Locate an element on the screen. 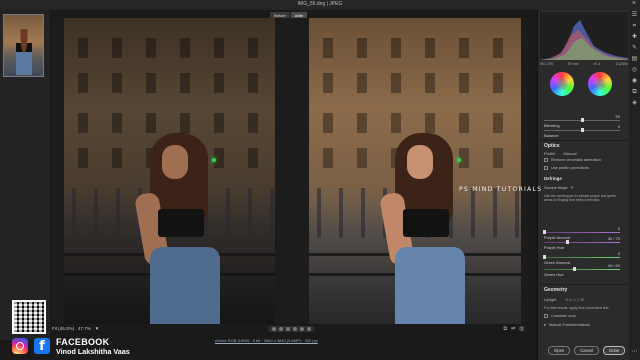  color-grading-wheel-shadows is located at coordinates (562, 84).